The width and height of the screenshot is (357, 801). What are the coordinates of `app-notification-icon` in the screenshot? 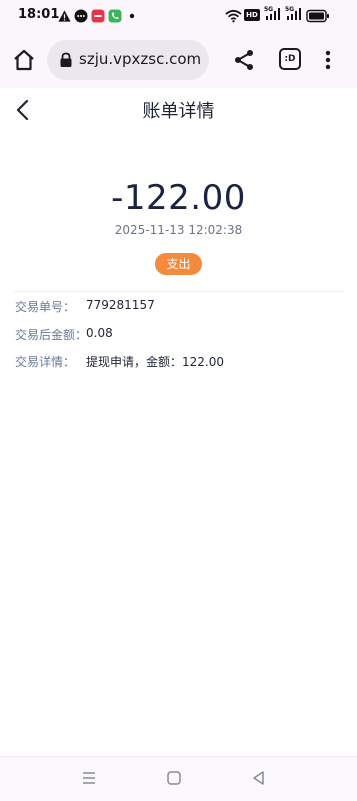 It's located at (98, 16).